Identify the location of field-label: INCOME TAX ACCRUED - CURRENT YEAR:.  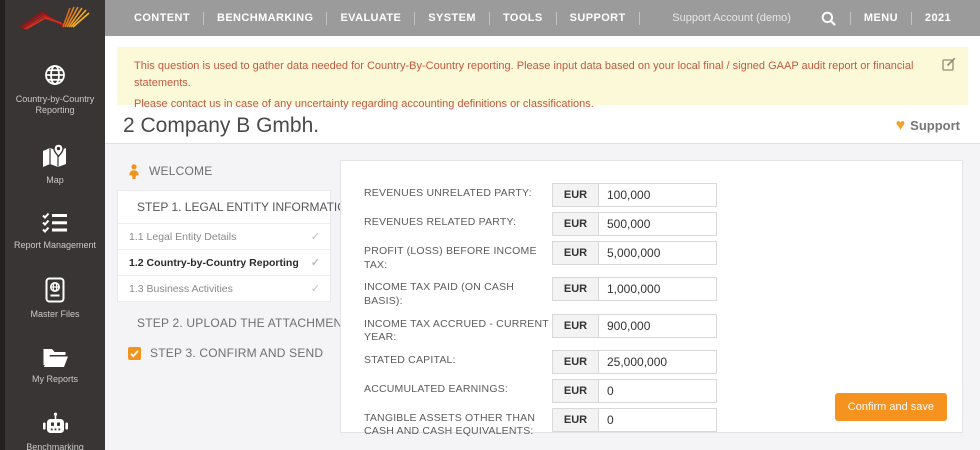
(456, 330).